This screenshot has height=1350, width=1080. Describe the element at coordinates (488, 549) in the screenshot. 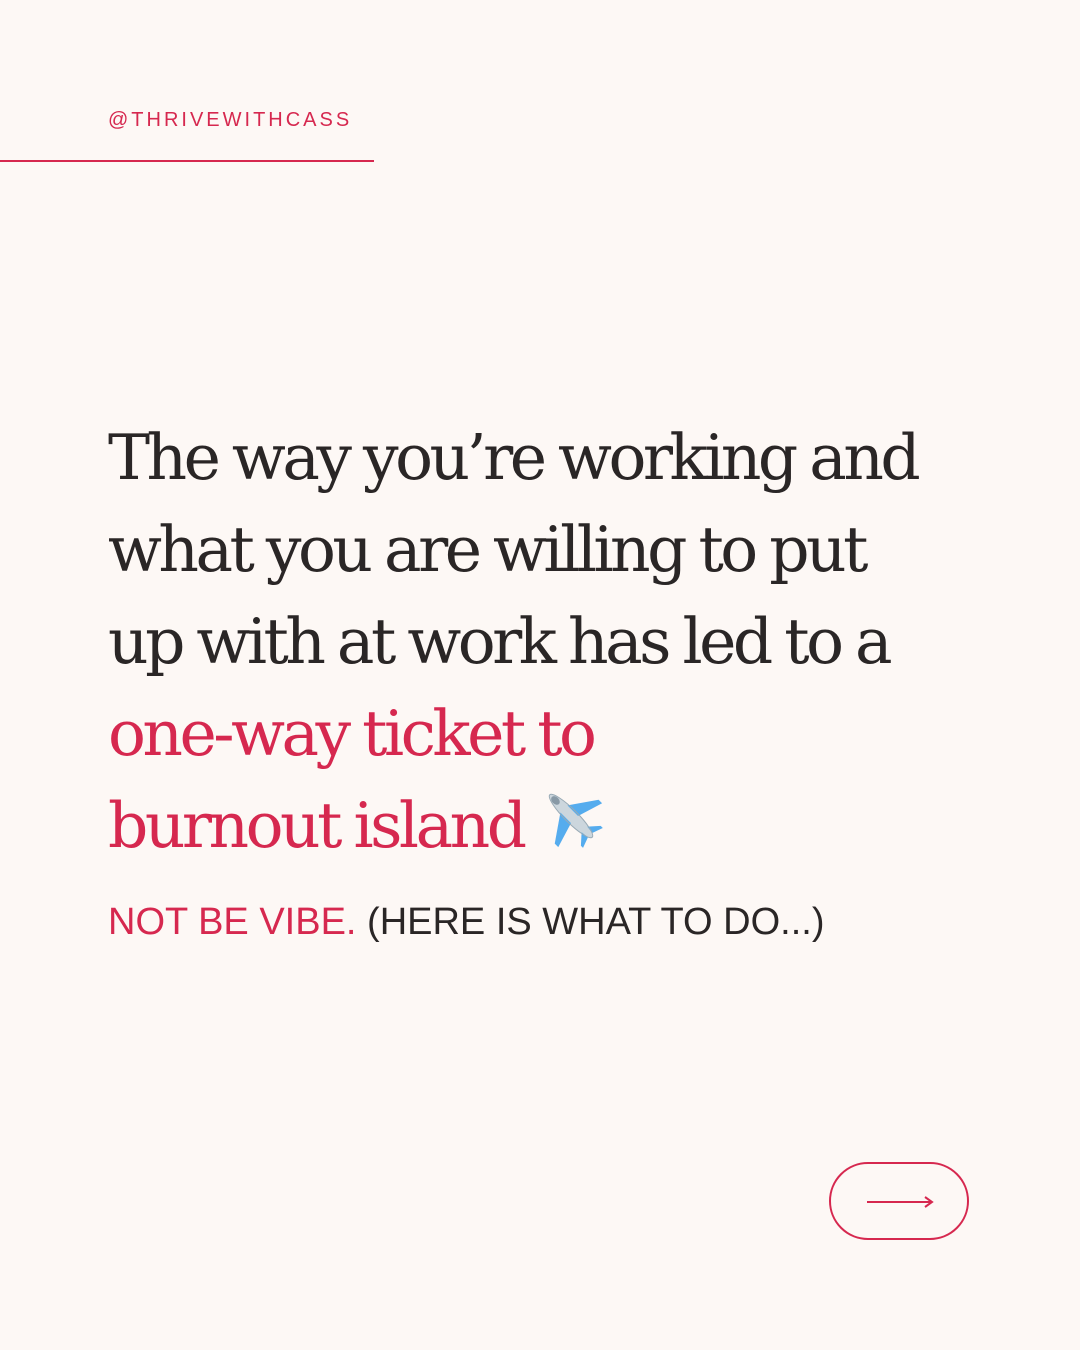

I see `headline-line-2: what you are willing to put` at that location.